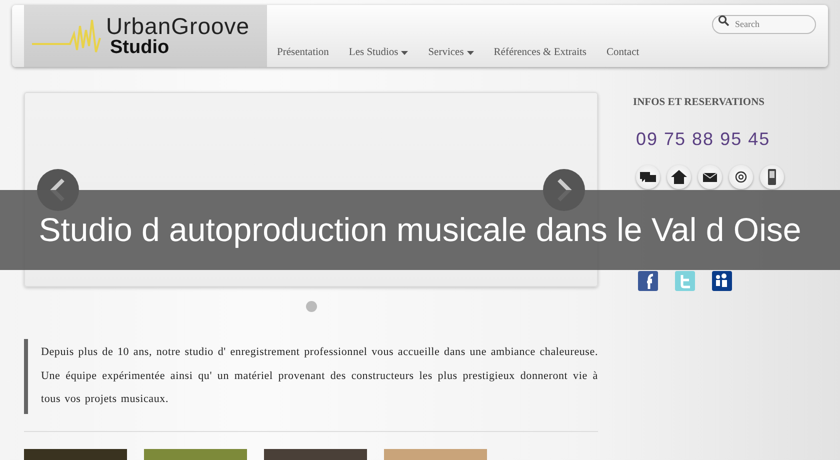 The height and width of the screenshot is (460, 840). Describe the element at coordinates (710, 176) in the screenshot. I see `envelope-icon` at that location.